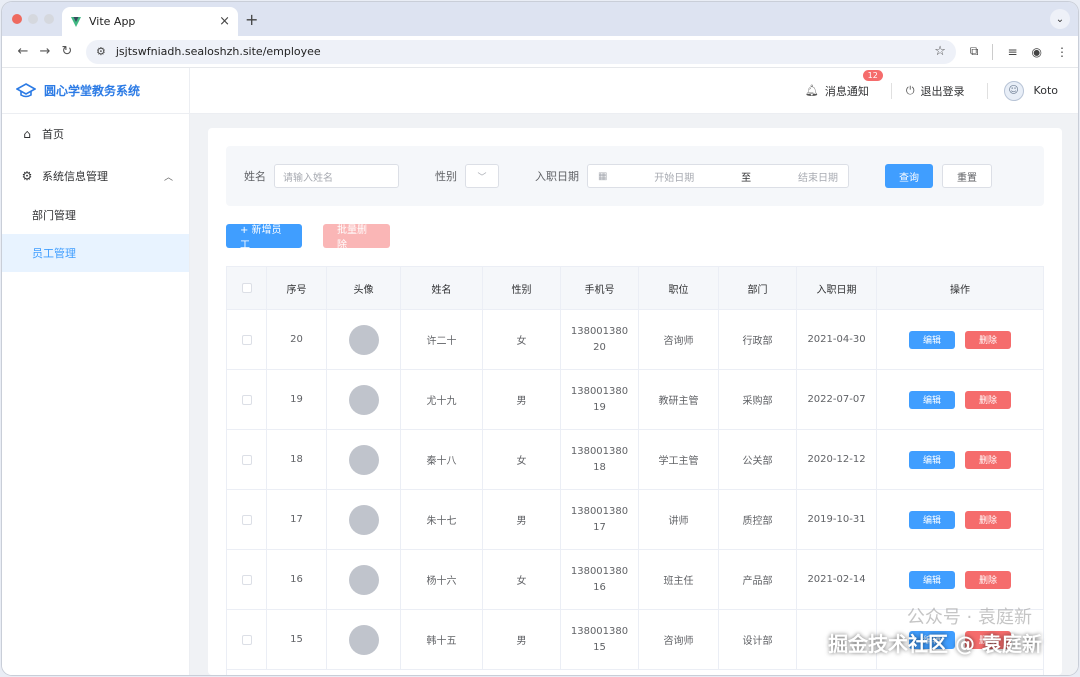 The height and width of the screenshot is (677, 1080). What do you see at coordinates (600, 339) in the screenshot?
I see `cell-phone: 13800138020` at bounding box center [600, 339].